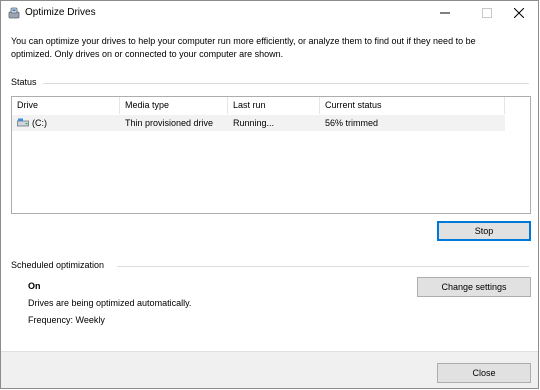 This screenshot has width=540, height=390. What do you see at coordinates (39, 123) in the screenshot?
I see `drive-name: (C:)` at bounding box center [39, 123].